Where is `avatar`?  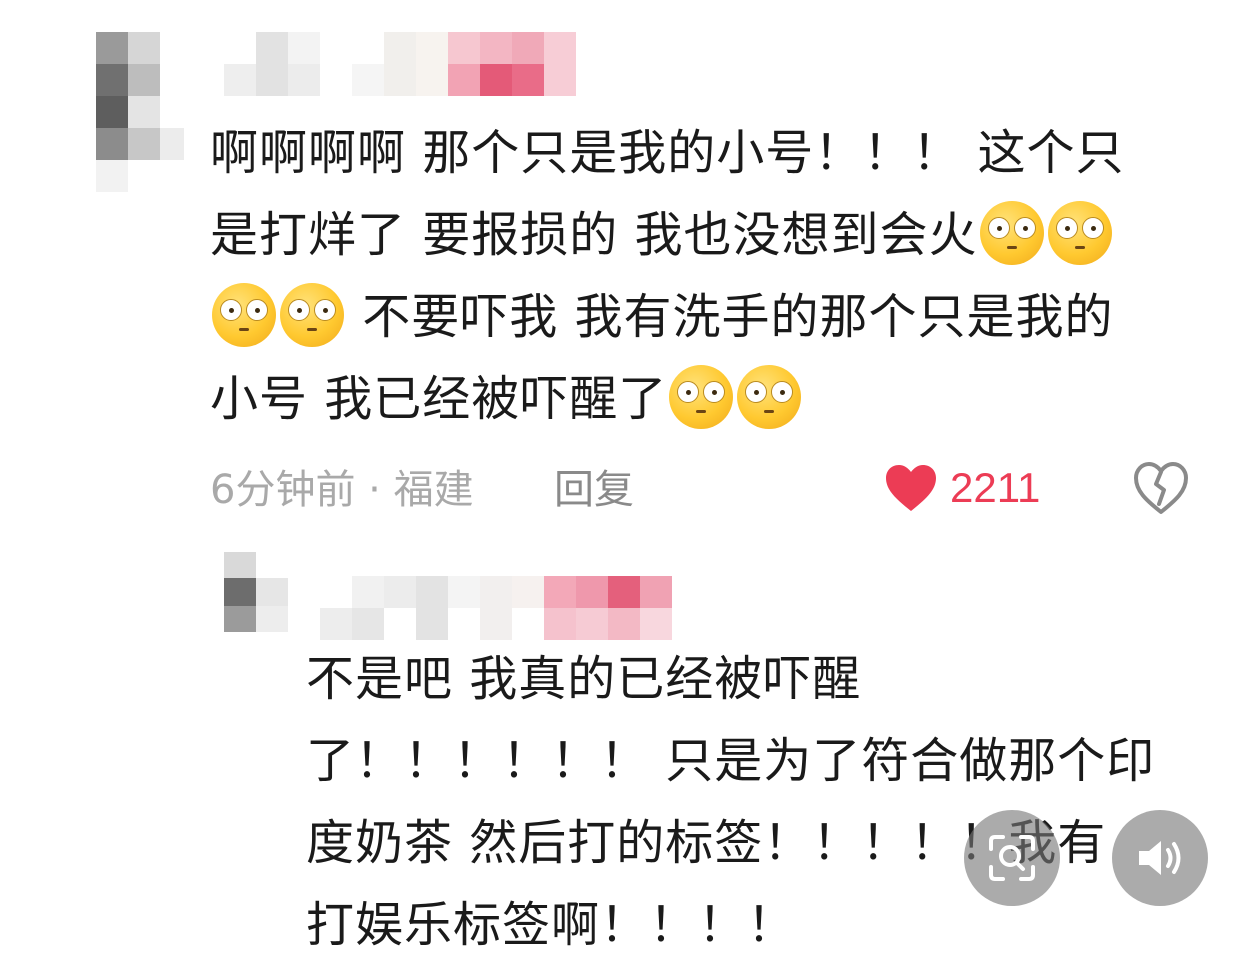 avatar is located at coordinates (144, 112).